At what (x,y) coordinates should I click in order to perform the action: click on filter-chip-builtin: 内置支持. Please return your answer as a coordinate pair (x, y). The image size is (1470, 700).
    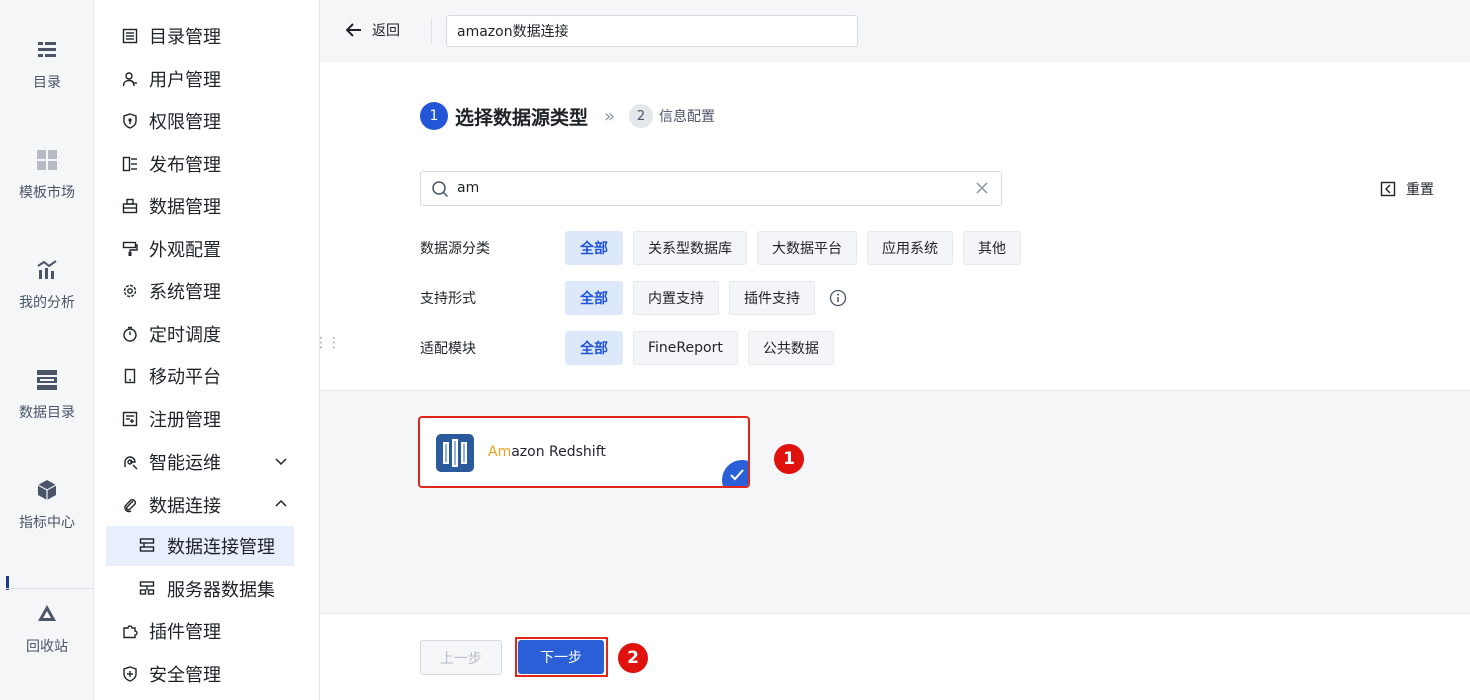
    Looking at the image, I should click on (676, 298).